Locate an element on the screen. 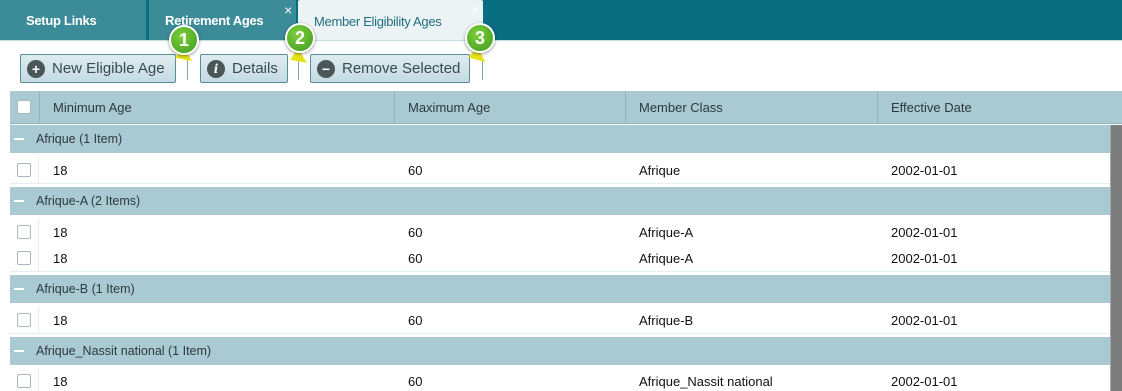 The width and height of the screenshot is (1122, 391). tab-label: Member Eligibility Ages is located at coordinates (378, 21).